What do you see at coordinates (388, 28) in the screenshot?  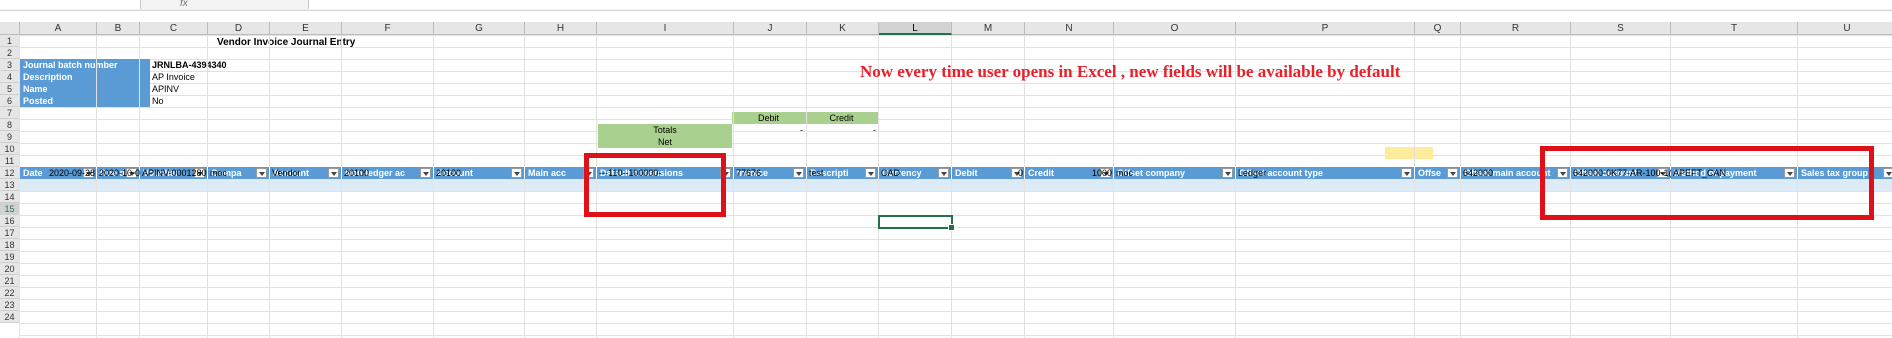 I see `column-header-f: F` at bounding box center [388, 28].